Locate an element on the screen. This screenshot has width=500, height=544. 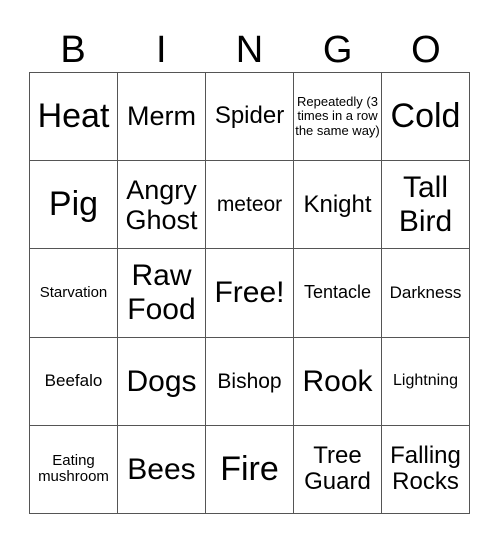
header-letter-g: G is located at coordinates (337, 50).